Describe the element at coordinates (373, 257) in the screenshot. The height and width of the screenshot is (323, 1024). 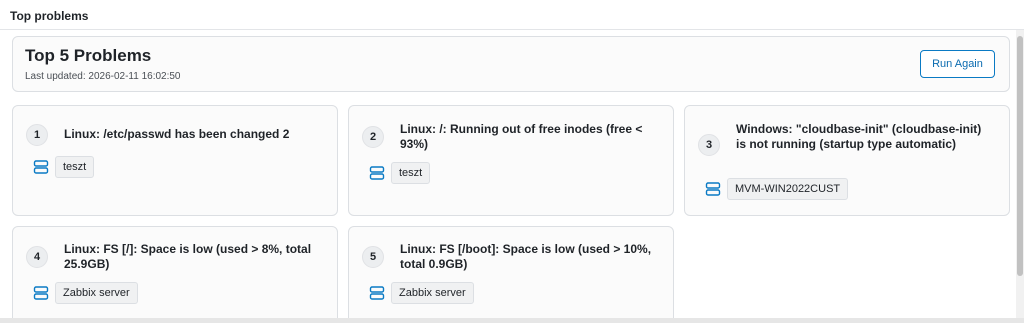
I see `problem-rank: 5` at that location.